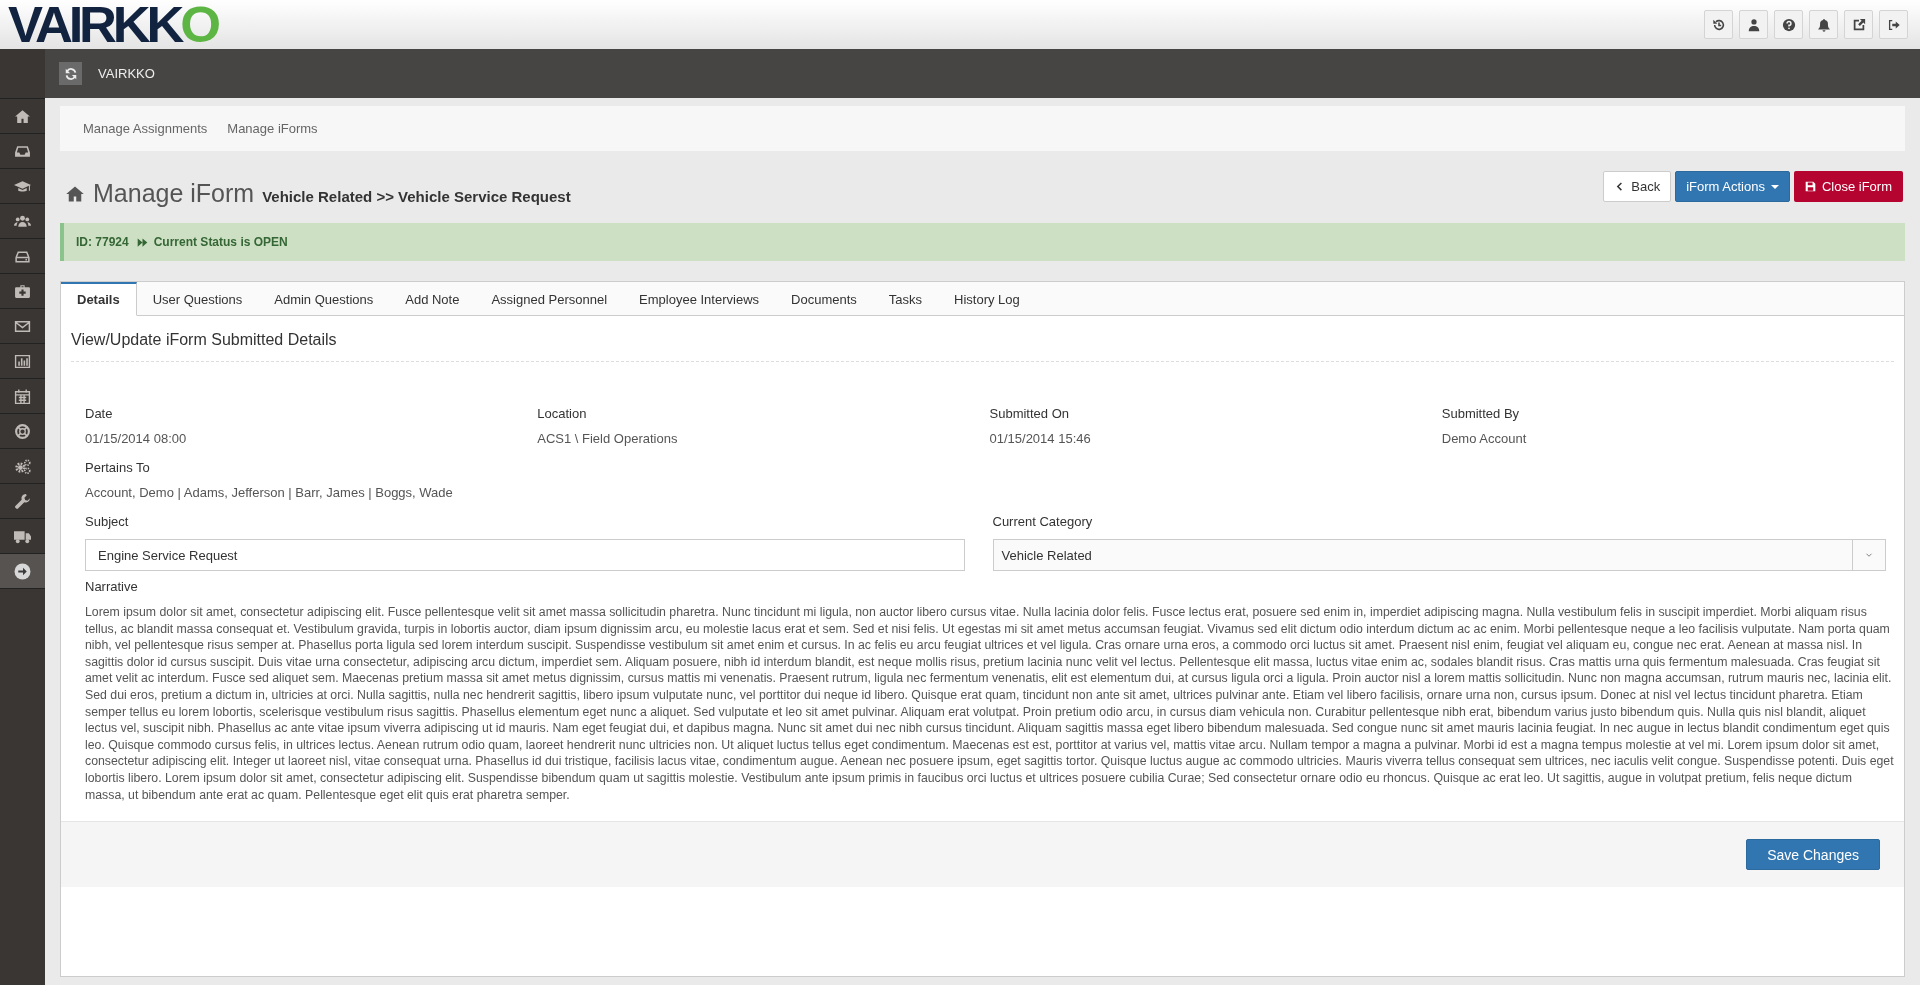 The image size is (1920, 985). What do you see at coordinates (525, 555) in the screenshot?
I see `subject-field: Engine Service Request` at bounding box center [525, 555].